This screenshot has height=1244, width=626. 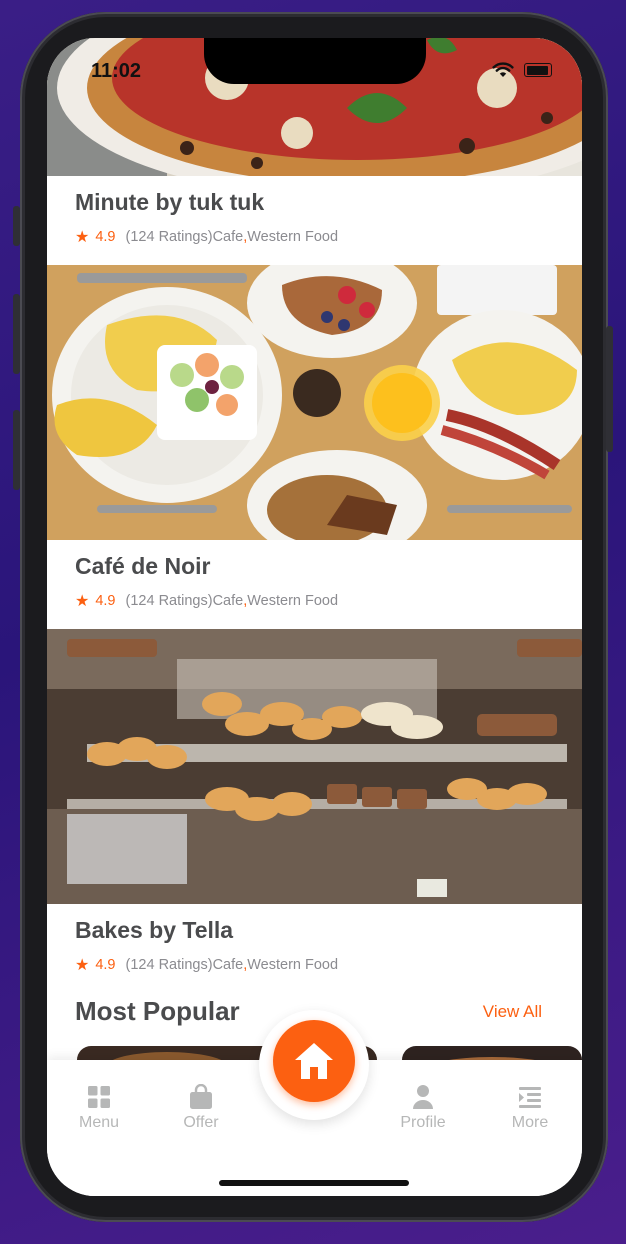 What do you see at coordinates (538, 70) in the screenshot?
I see `battery-icon` at bounding box center [538, 70].